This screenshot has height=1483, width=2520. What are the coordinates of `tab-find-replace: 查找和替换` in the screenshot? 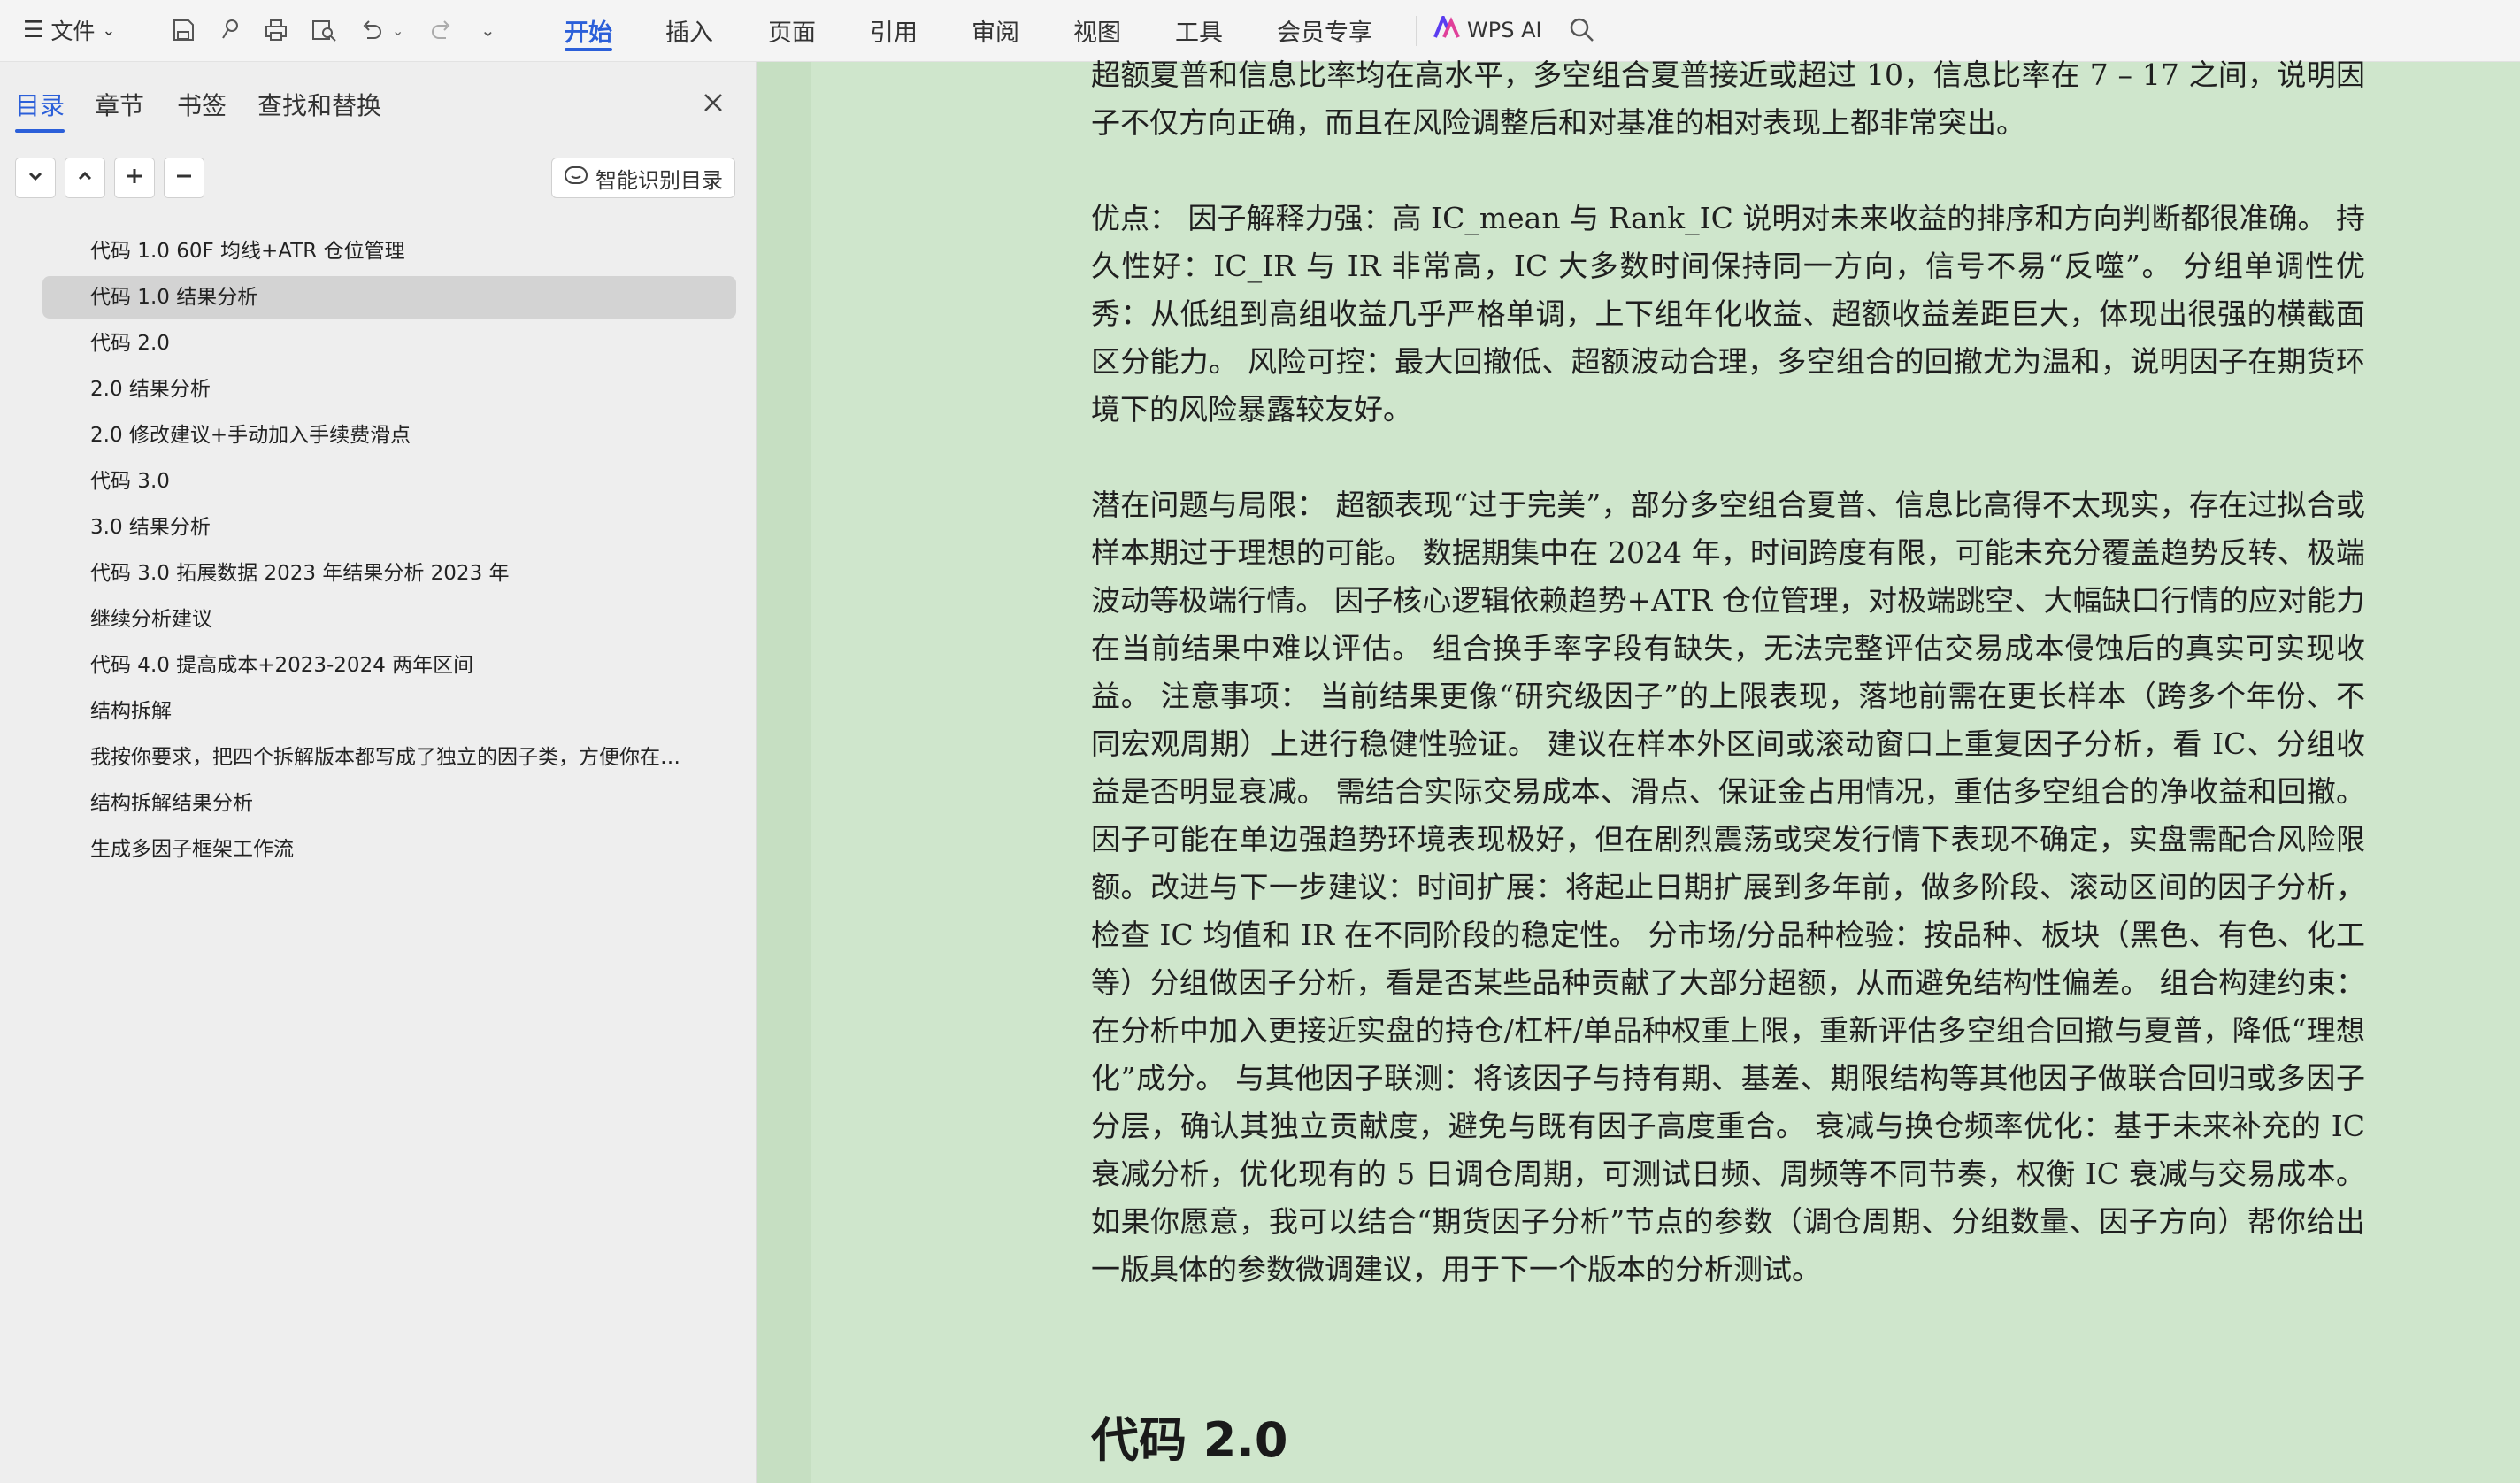 It's located at (319, 104).